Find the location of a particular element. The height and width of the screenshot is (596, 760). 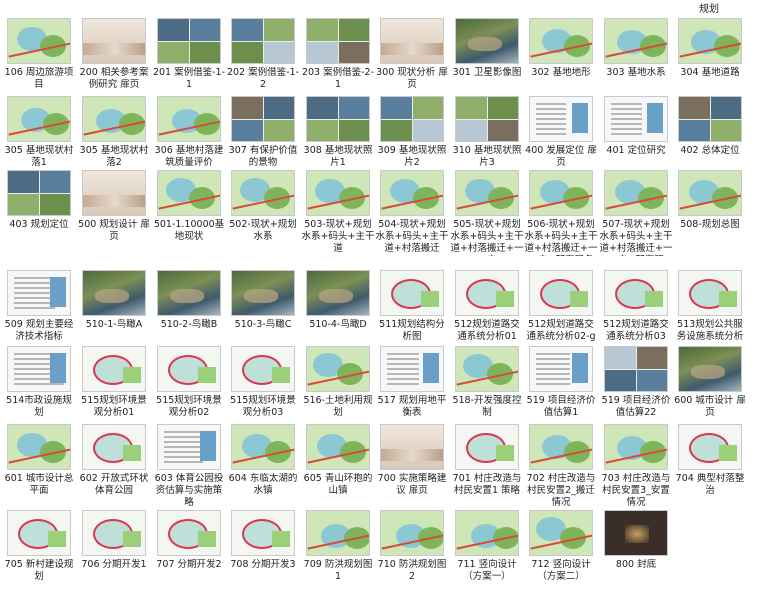

file-name-label: 511规划结构分析图 is located at coordinates (412, 330).